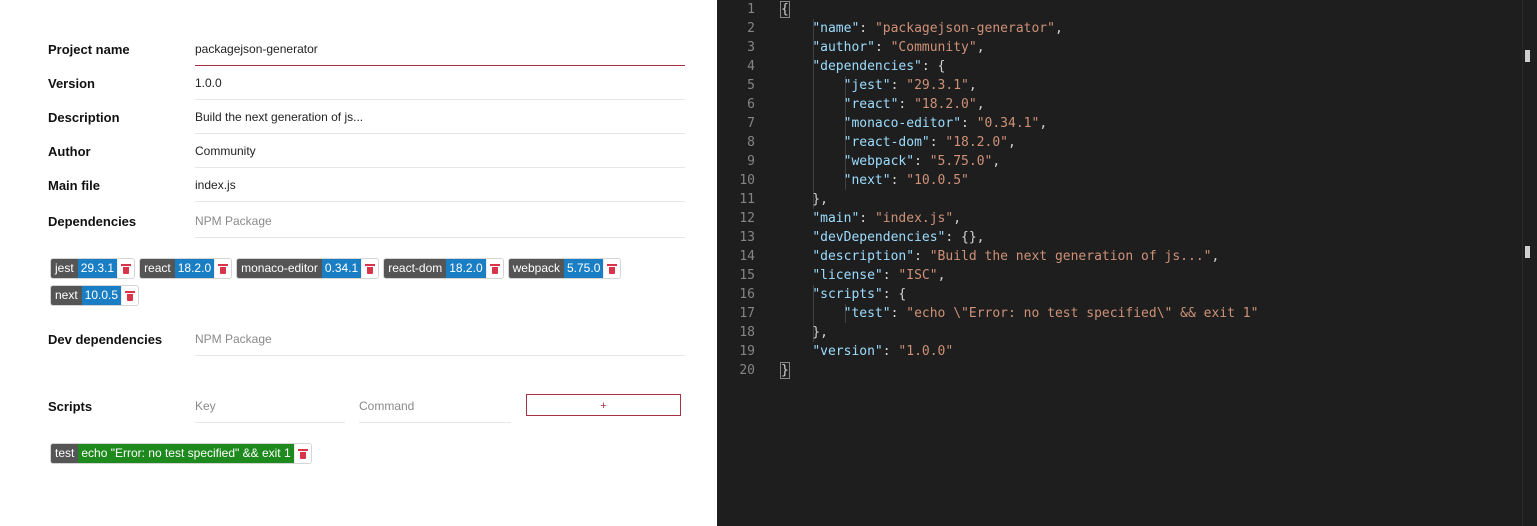  Describe the element at coordinates (308, 268) in the screenshot. I see `dependency-tag: monaco-editor 0.34.1` at that location.